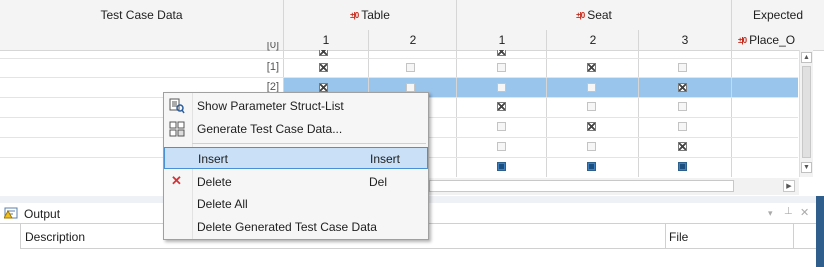  What do you see at coordinates (309, 143) in the screenshot?
I see `menu-separator` at bounding box center [309, 143].